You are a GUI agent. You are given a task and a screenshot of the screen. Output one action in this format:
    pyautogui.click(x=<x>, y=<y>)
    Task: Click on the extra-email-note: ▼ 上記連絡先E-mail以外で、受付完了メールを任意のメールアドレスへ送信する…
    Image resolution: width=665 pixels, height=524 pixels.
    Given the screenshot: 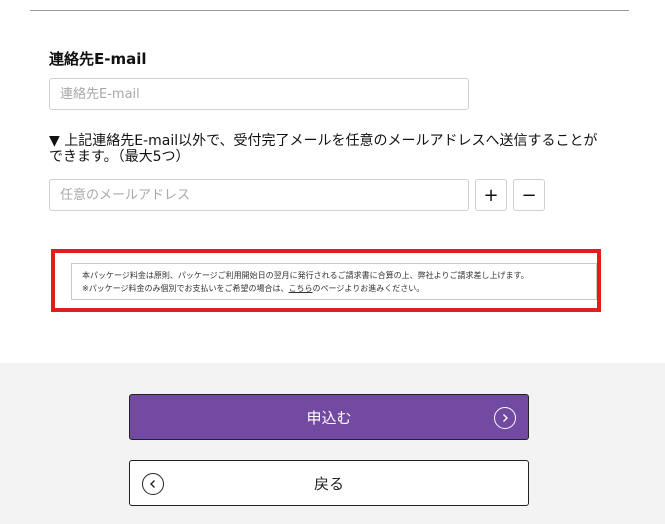 What is the action you would take?
    pyautogui.click(x=323, y=149)
    